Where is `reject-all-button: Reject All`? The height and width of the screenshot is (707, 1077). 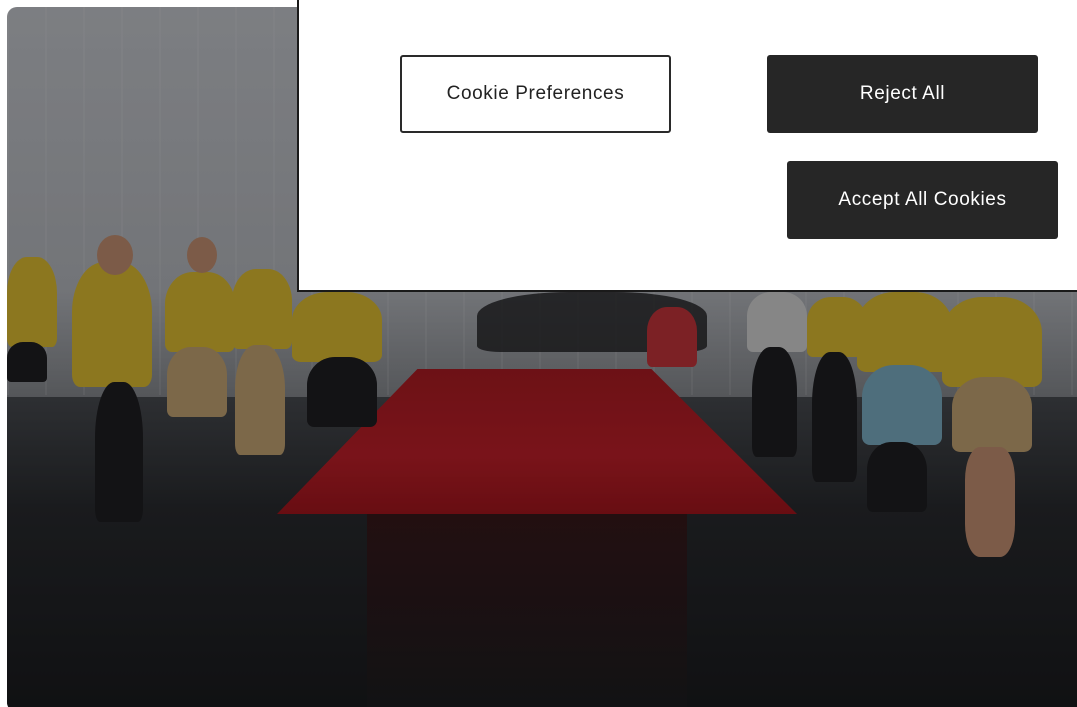 reject-all-button: Reject All is located at coordinates (902, 94).